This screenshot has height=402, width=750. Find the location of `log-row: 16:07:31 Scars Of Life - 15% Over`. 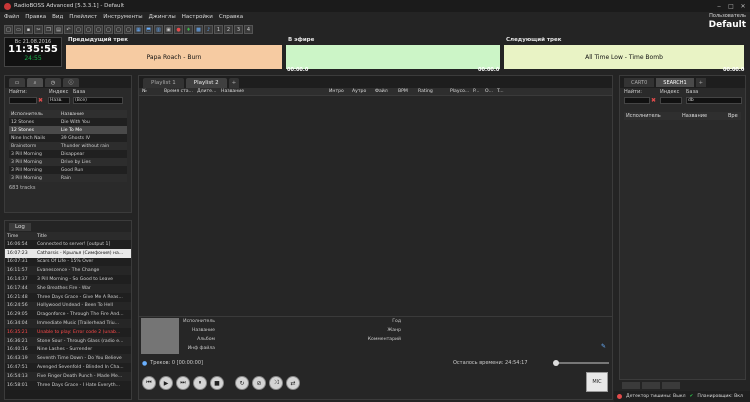

log-row: 16:07:31 Scars Of Life - 15% Over is located at coordinates (68, 262).